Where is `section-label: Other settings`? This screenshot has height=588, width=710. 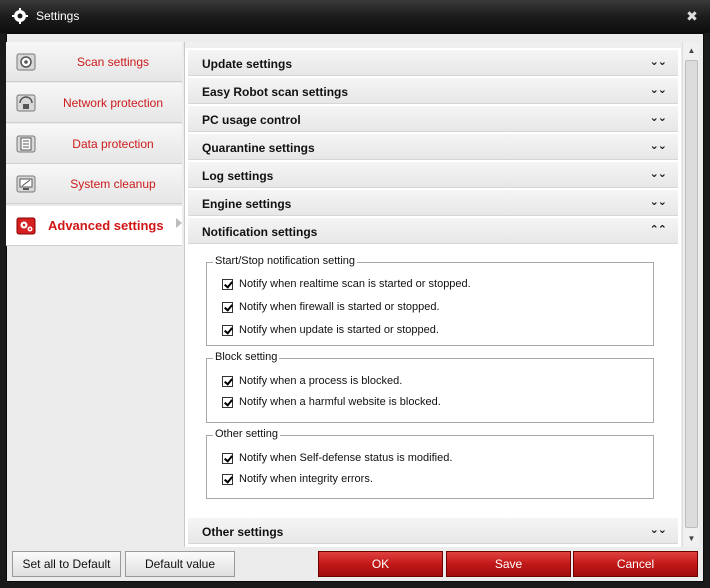
section-label: Other settings is located at coordinates (243, 532).